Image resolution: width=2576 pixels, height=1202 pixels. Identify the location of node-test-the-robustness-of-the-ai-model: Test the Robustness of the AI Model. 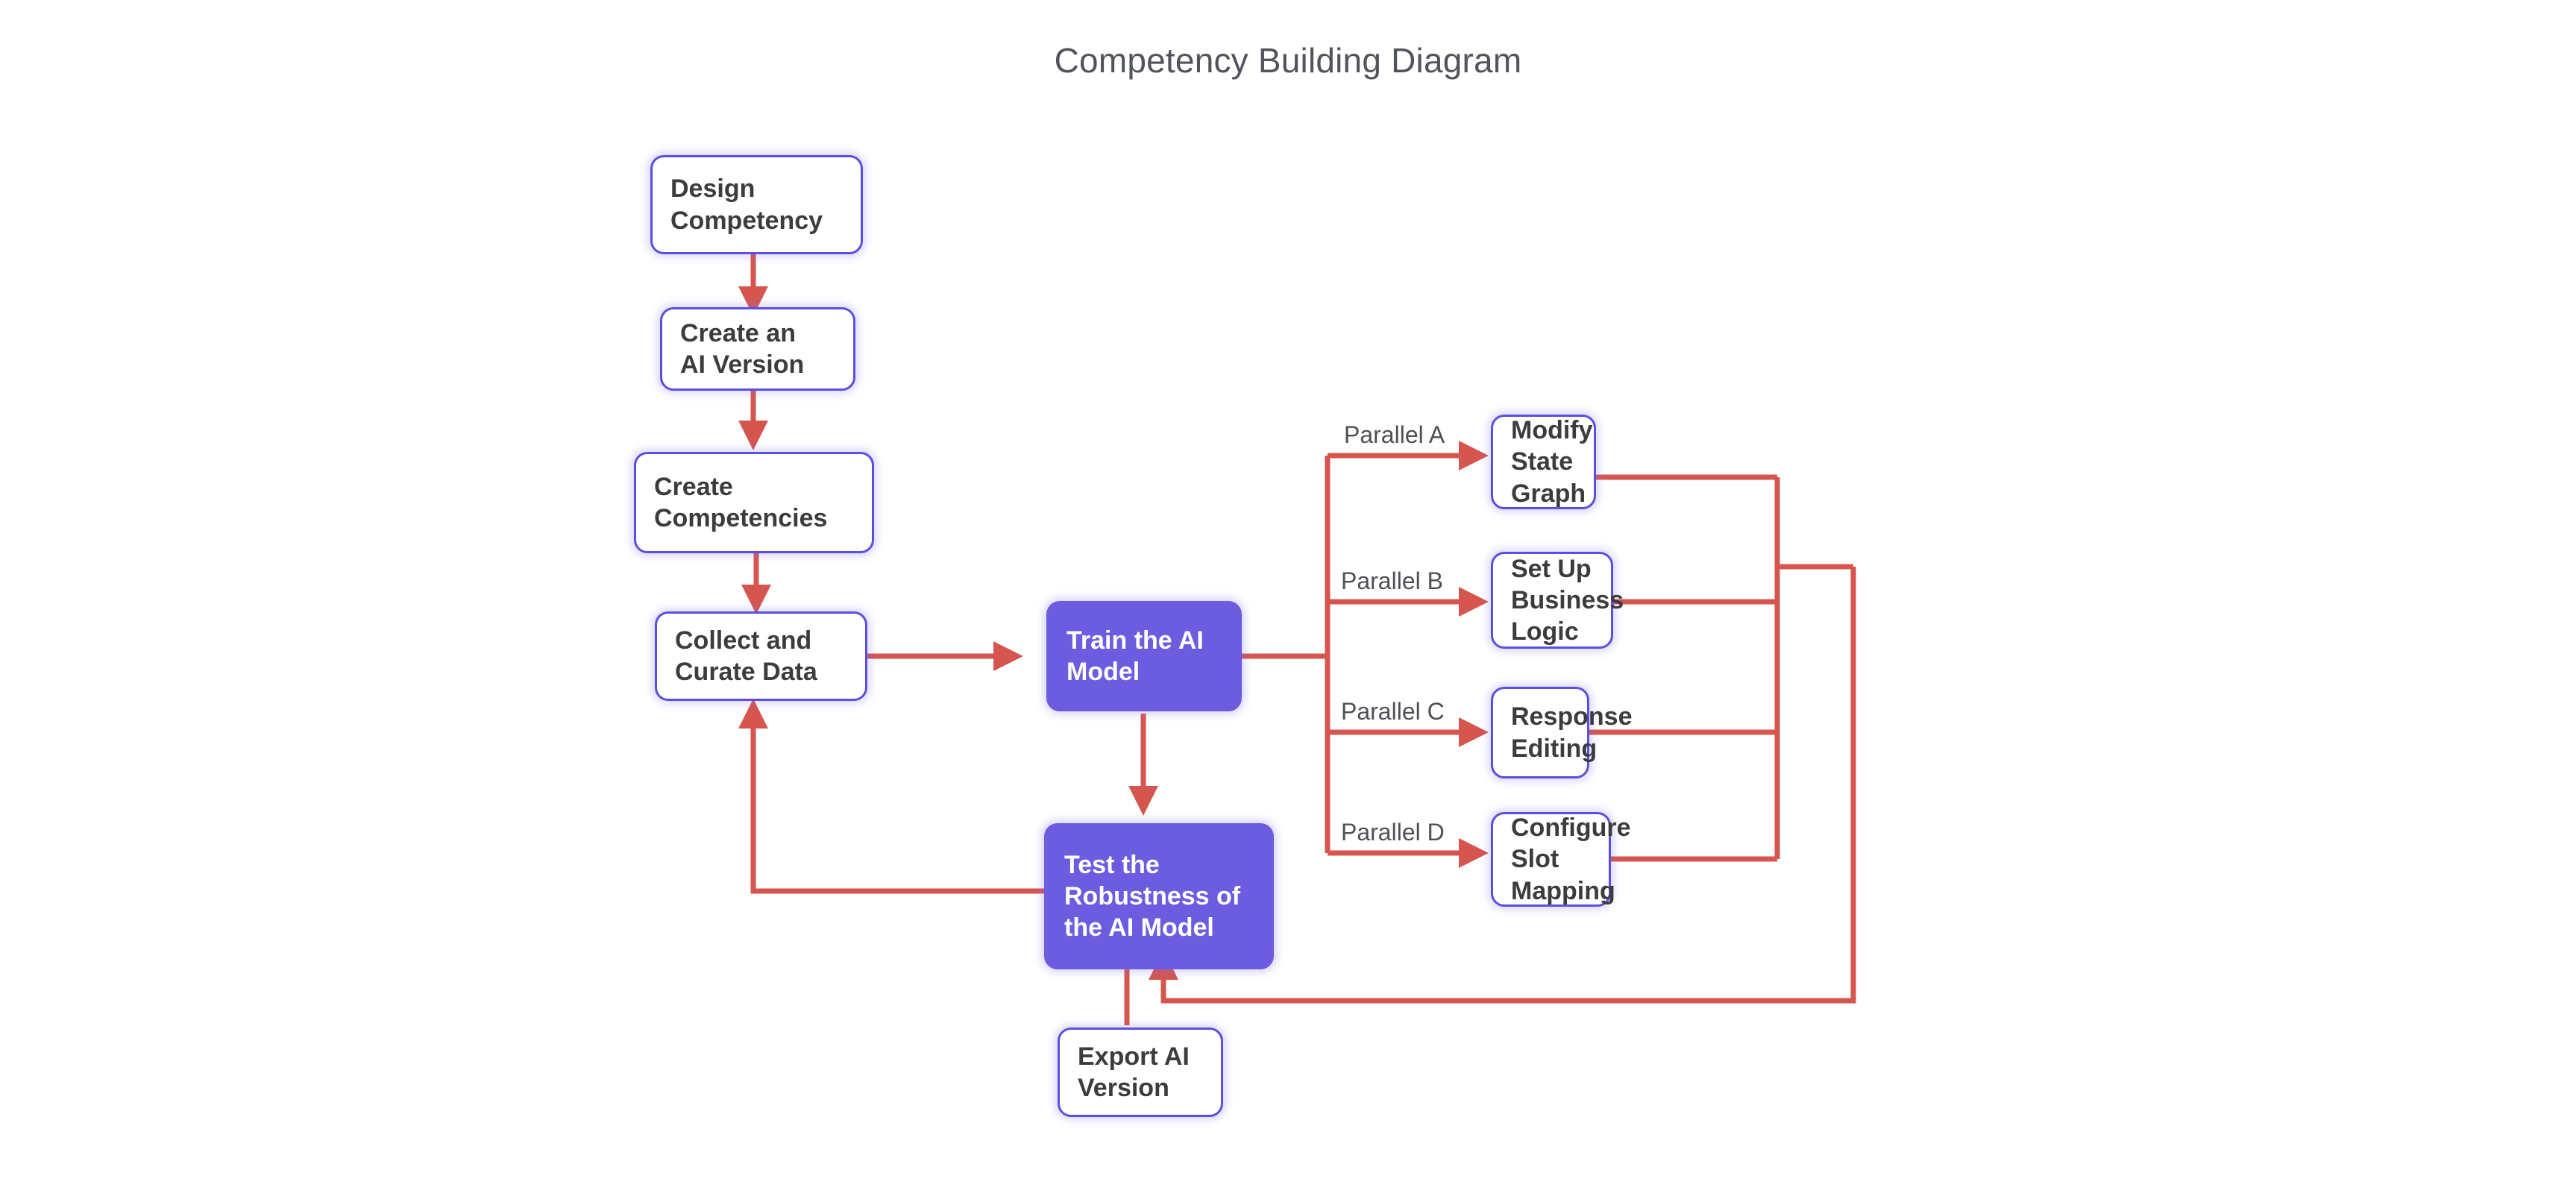
(1159, 896).